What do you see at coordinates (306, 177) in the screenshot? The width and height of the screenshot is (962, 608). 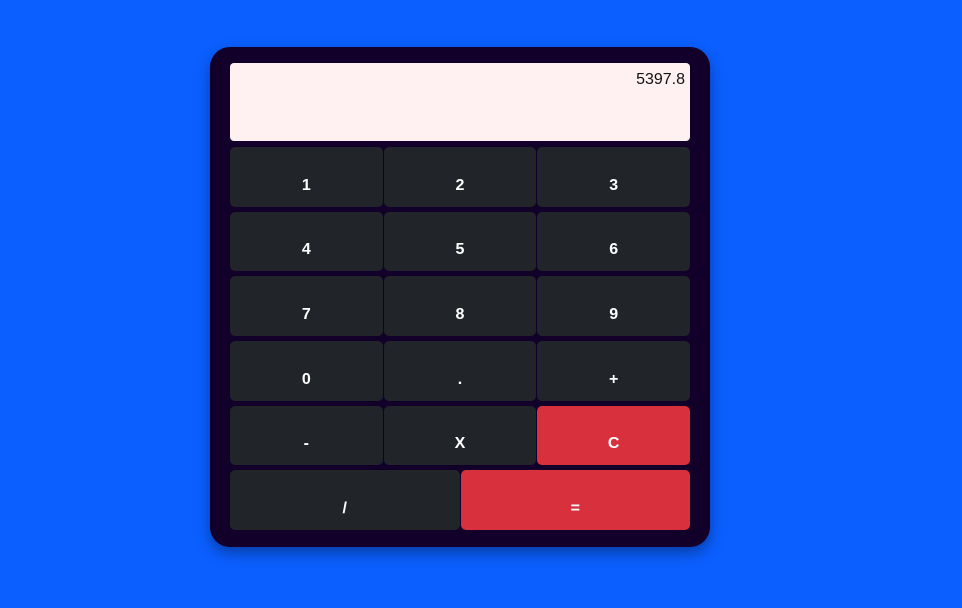 I see `key-1: 1` at bounding box center [306, 177].